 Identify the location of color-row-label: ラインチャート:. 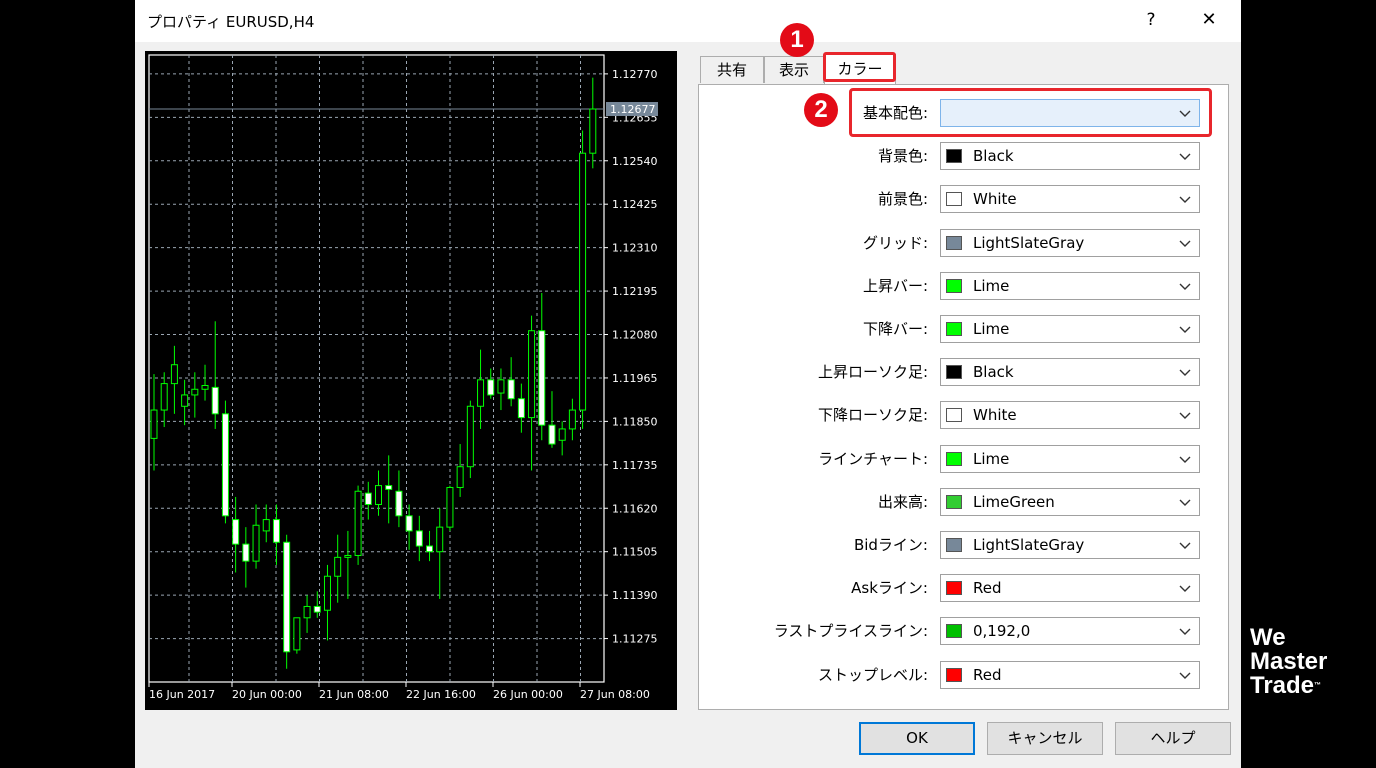
(873, 458).